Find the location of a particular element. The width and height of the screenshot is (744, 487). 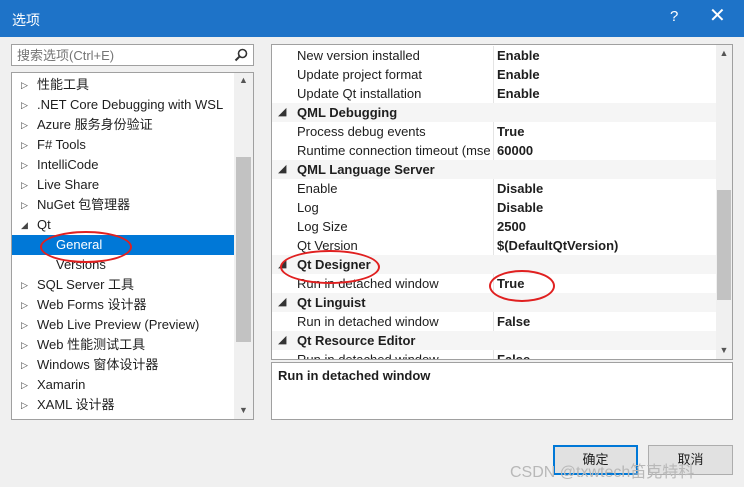

property-row: Update Qt installation Enable is located at coordinates (494, 93).